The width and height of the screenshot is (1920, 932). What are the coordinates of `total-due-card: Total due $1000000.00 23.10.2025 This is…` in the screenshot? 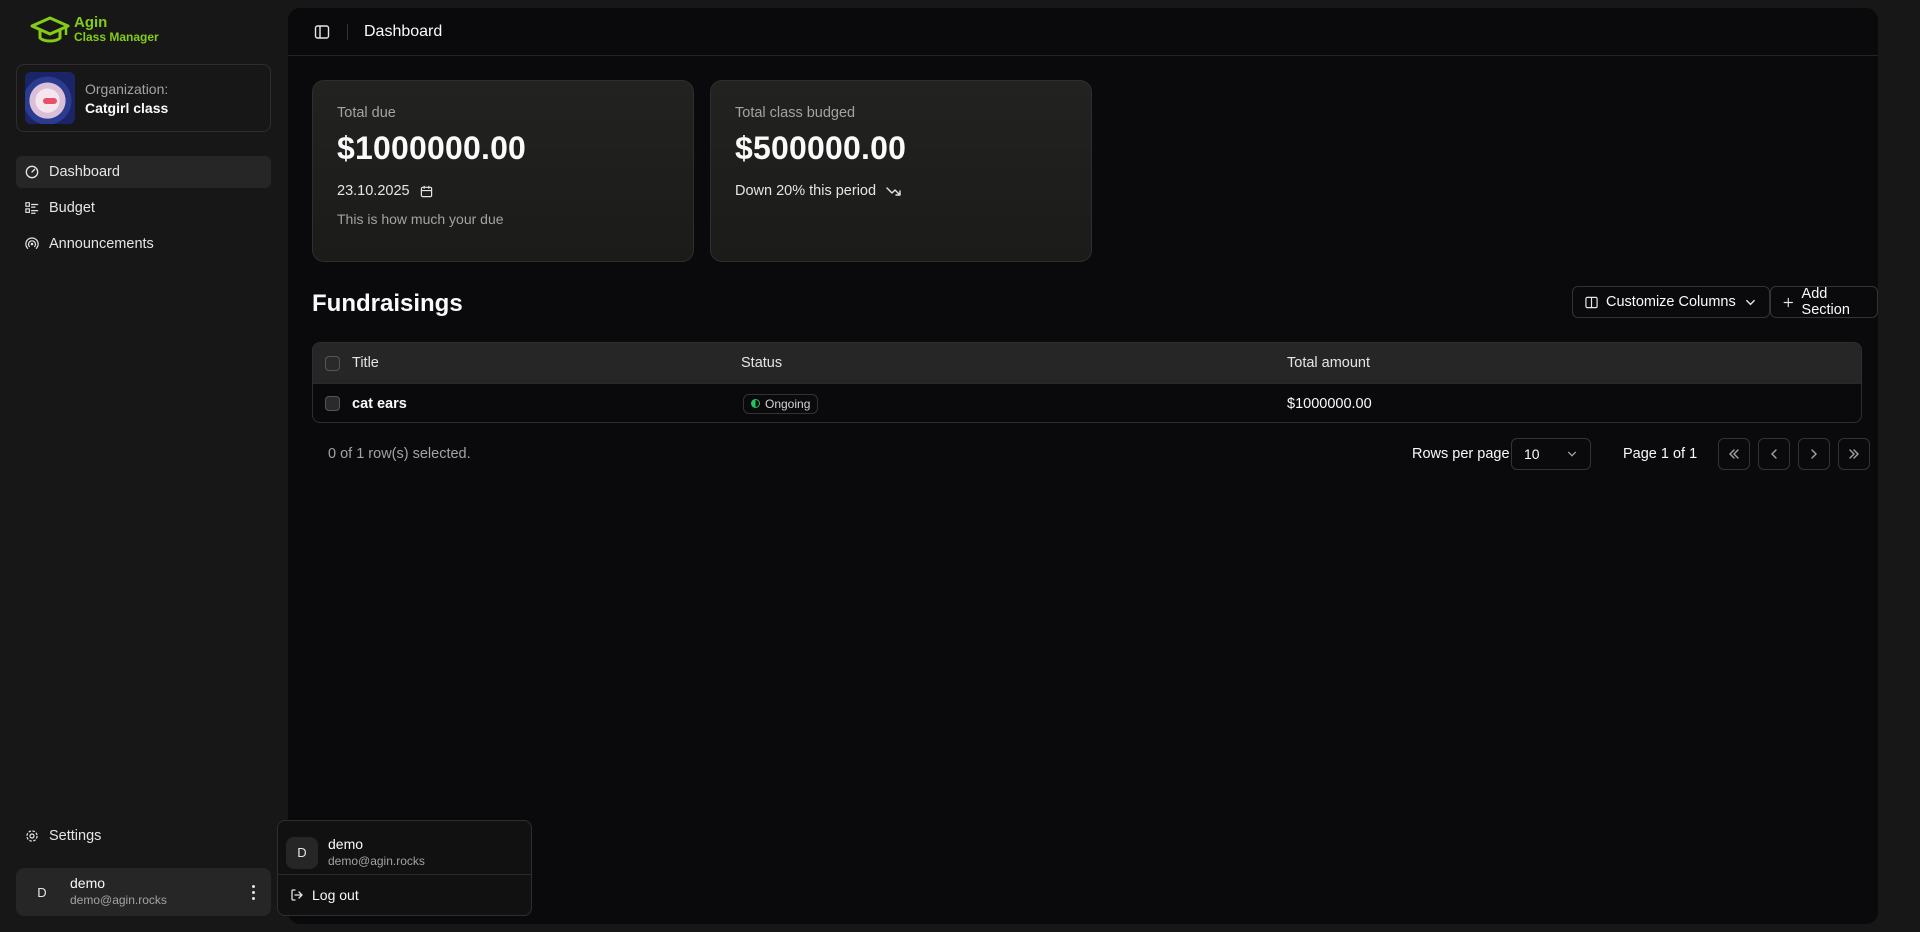 It's located at (503, 171).